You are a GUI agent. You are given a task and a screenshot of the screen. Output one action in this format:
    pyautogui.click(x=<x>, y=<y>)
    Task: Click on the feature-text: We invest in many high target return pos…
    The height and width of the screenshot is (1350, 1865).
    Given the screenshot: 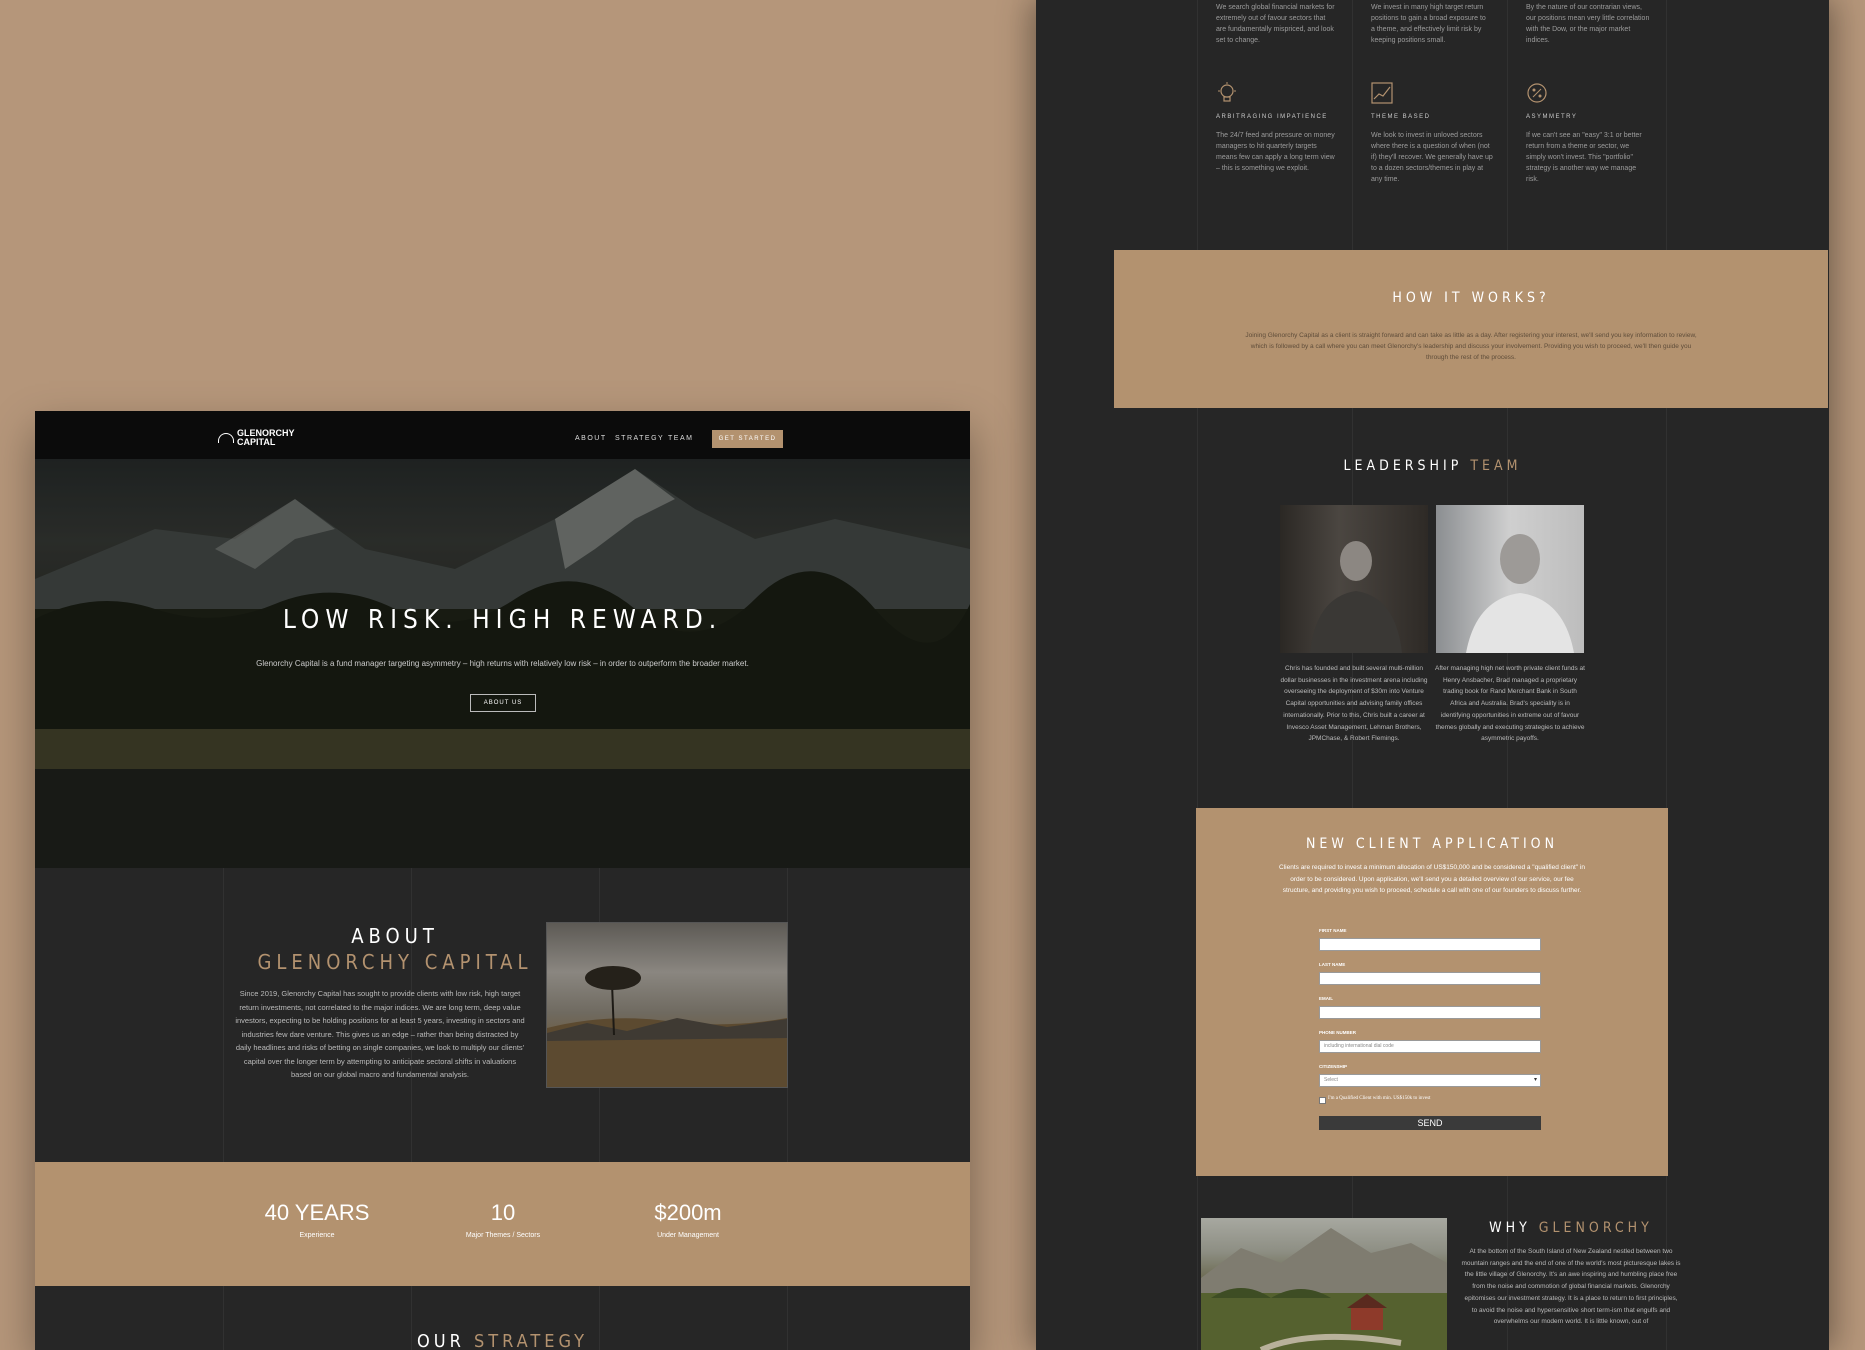 What is the action you would take?
    pyautogui.click(x=1428, y=24)
    